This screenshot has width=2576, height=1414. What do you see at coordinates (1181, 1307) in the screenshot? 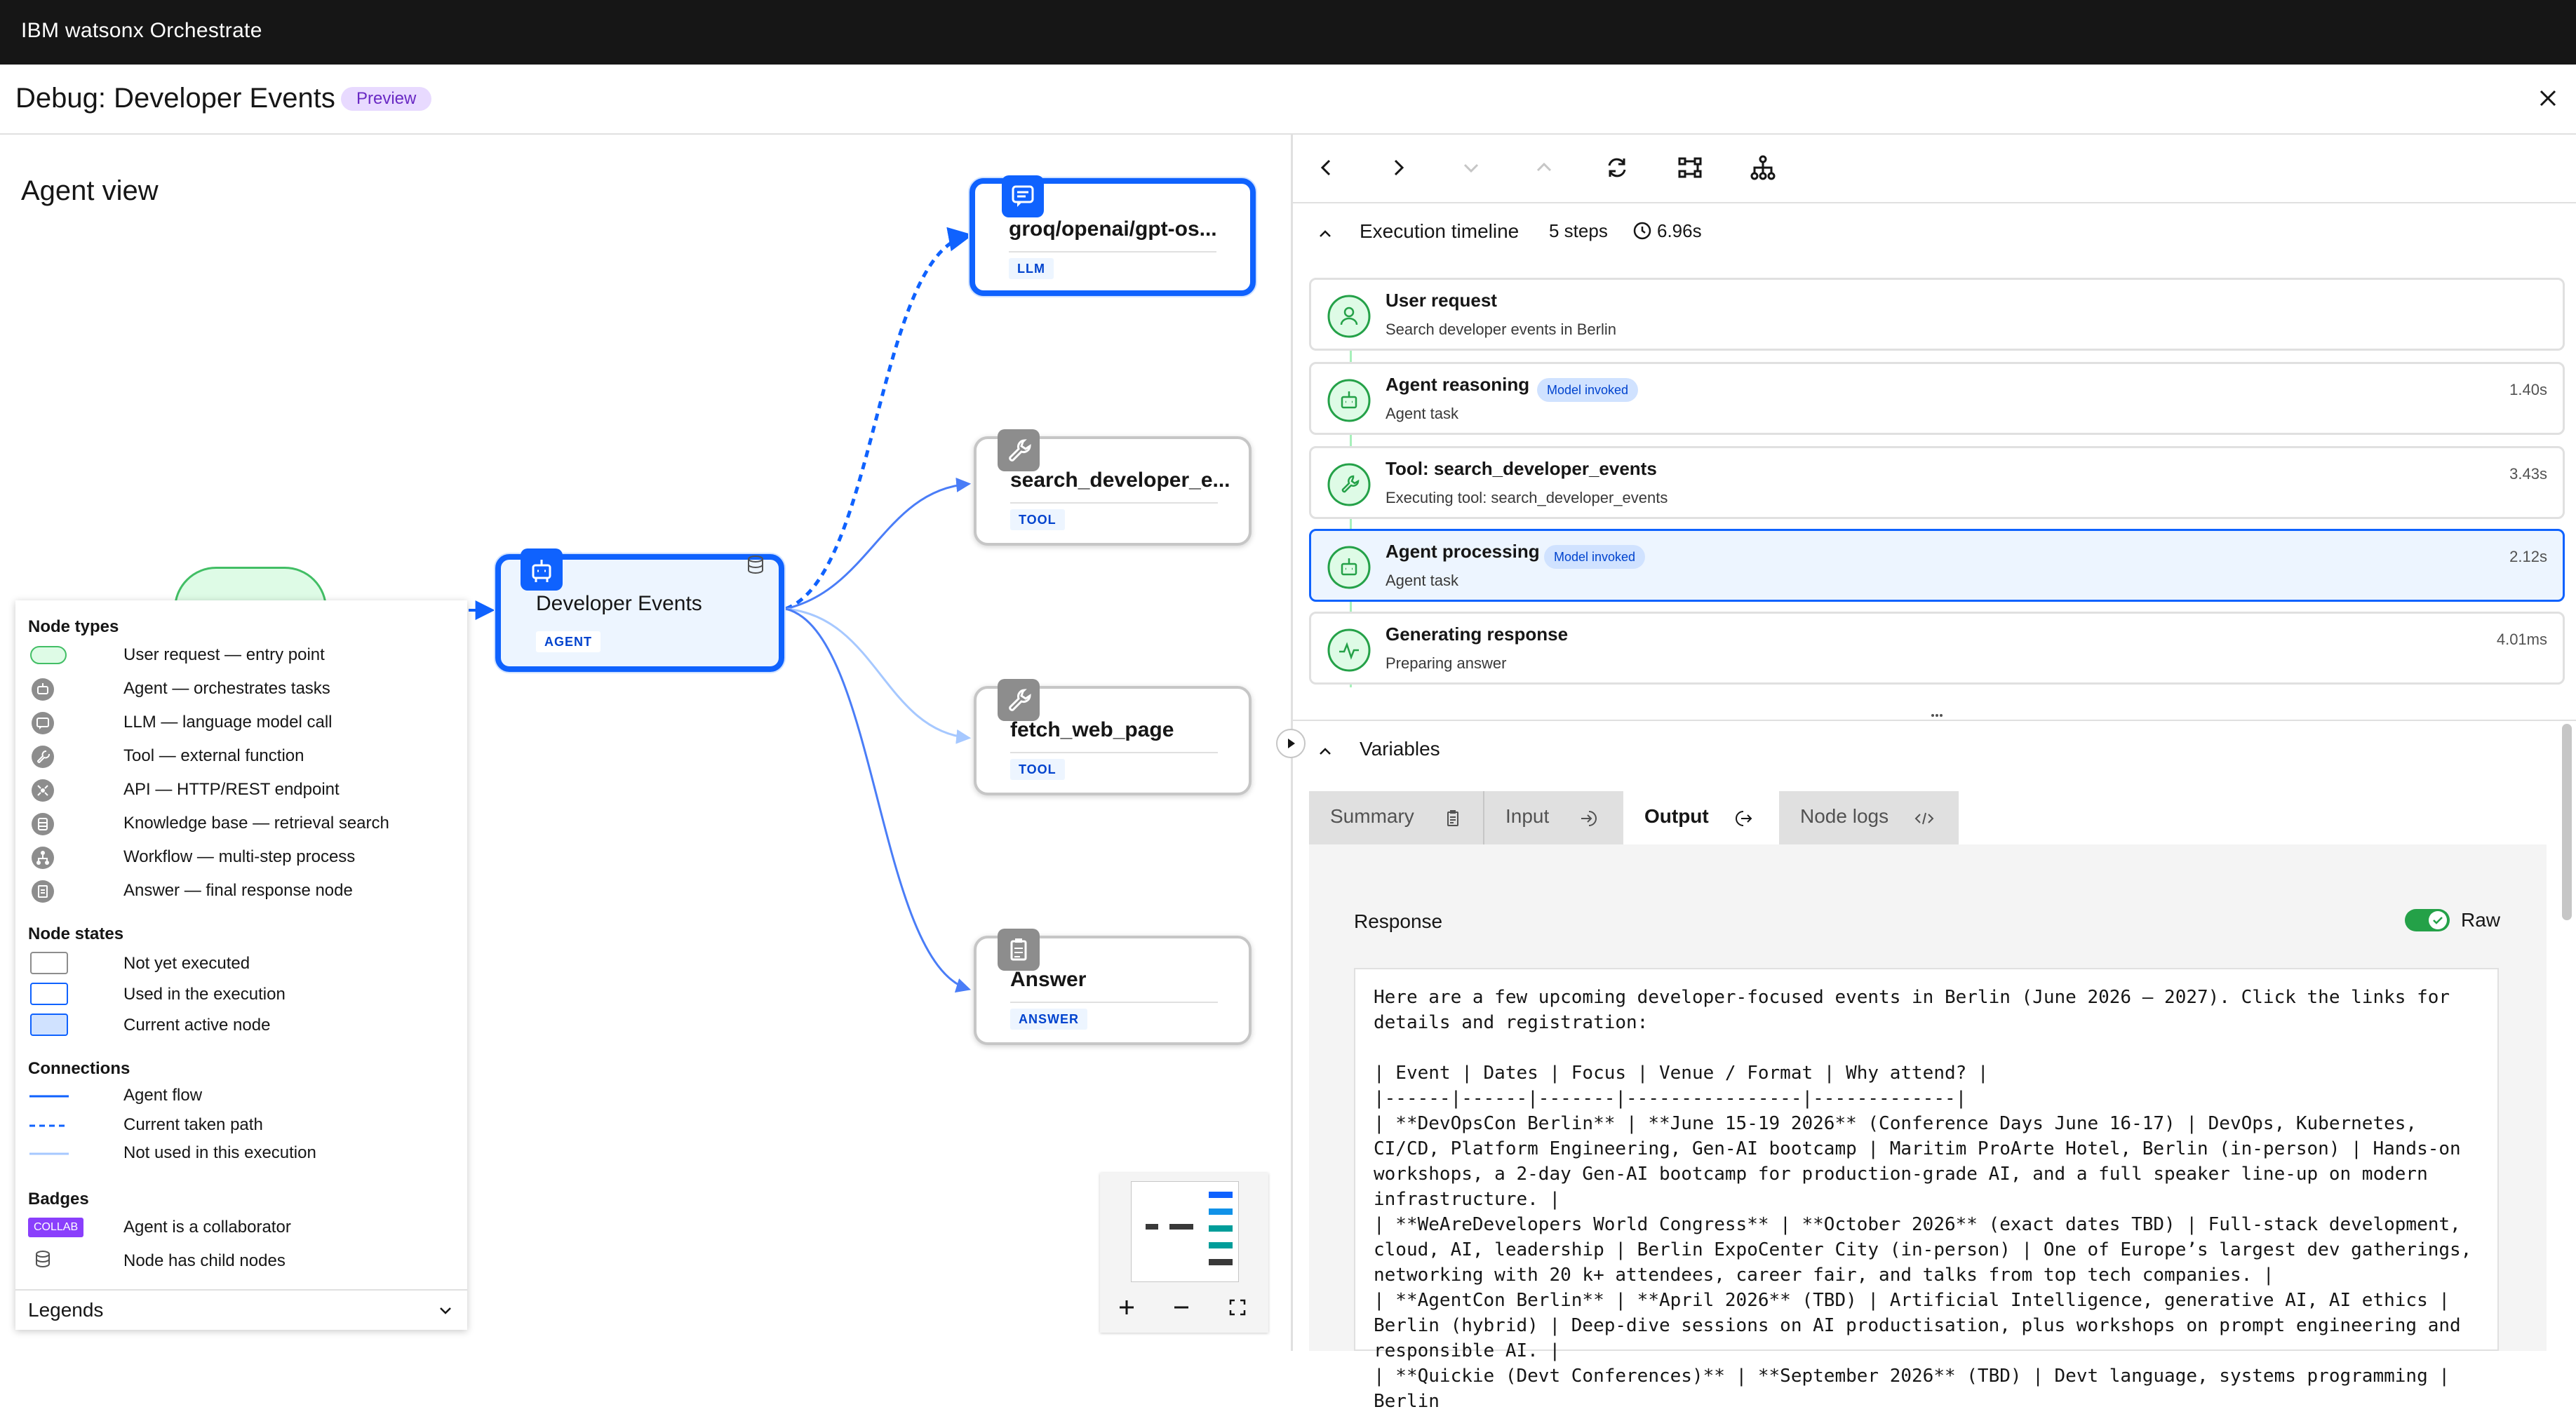
I see `zoom-out-button` at bounding box center [1181, 1307].